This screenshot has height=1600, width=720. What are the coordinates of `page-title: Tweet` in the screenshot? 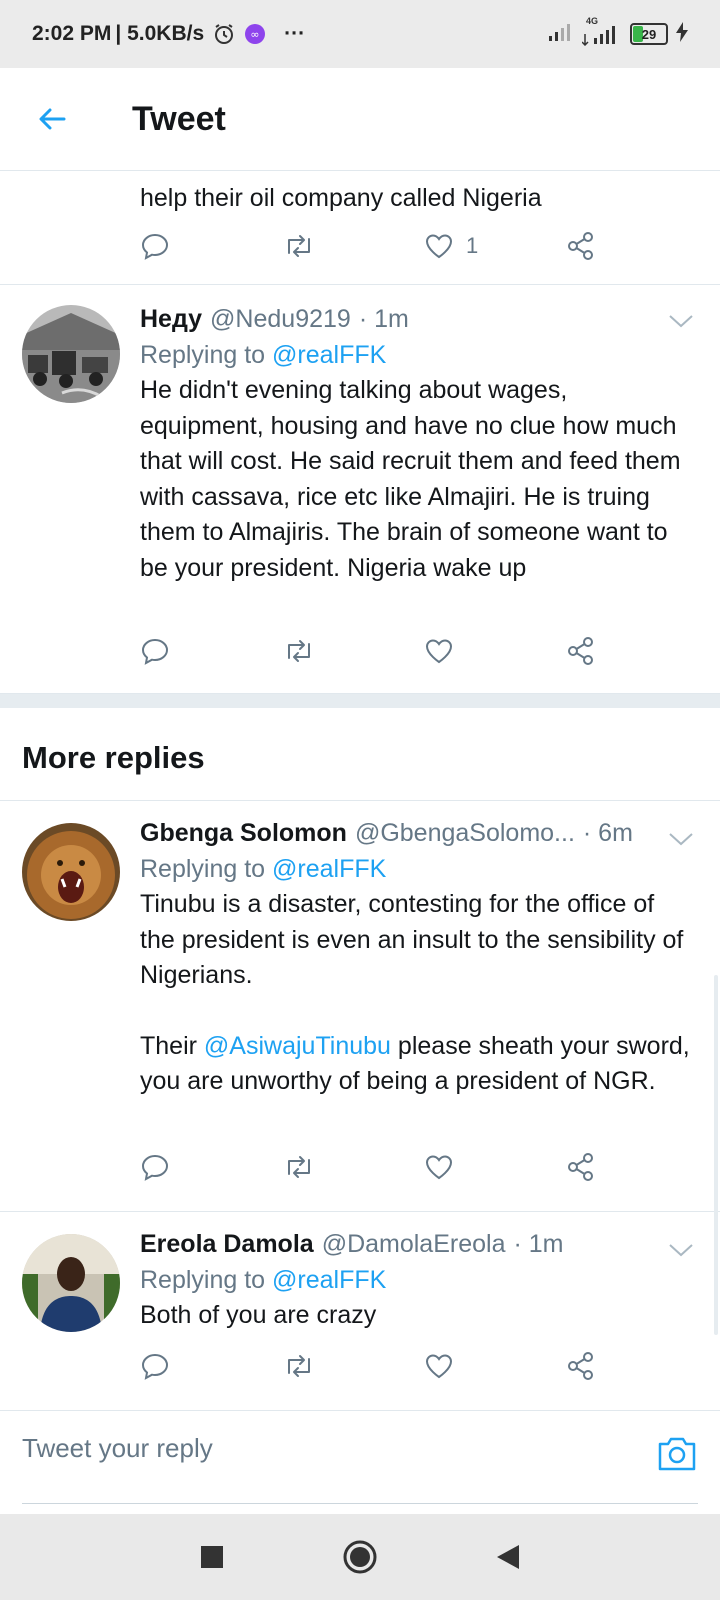 It's located at (179, 118).